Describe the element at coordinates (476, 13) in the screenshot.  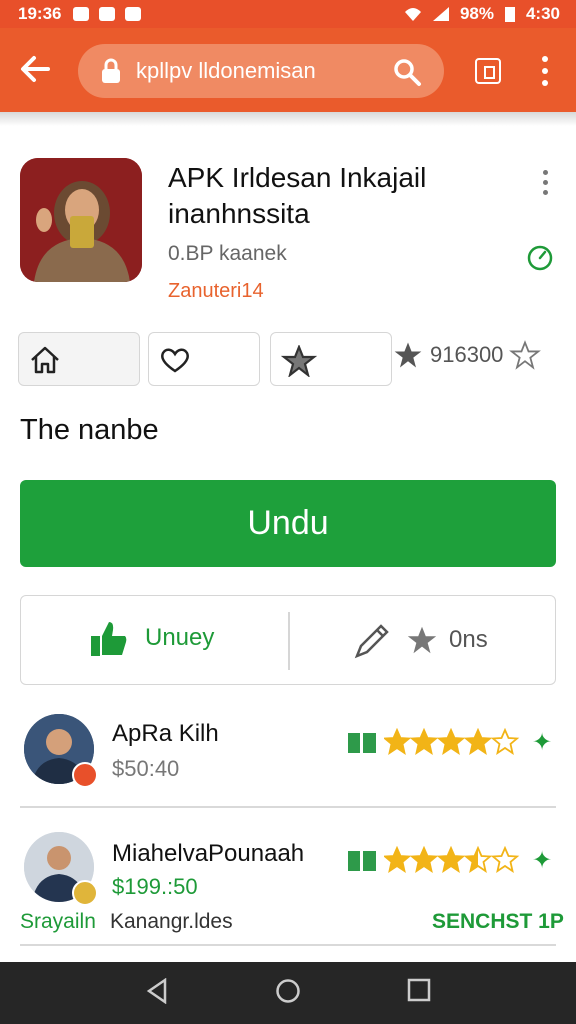
I see `battery-text: 98%` at that location.